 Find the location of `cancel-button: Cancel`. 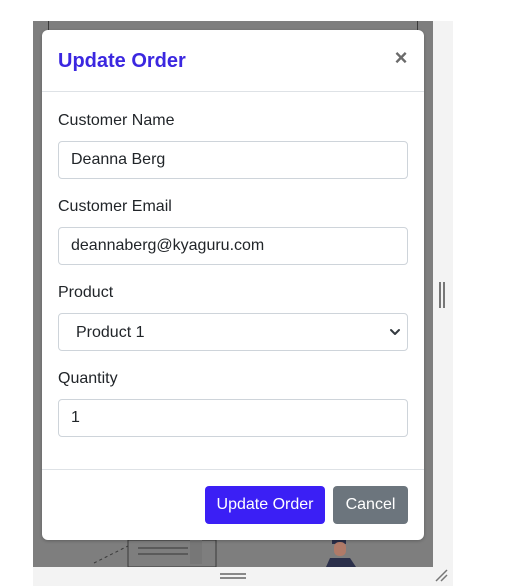

cancel-button: Cancel is located at coordinates (370, 505).